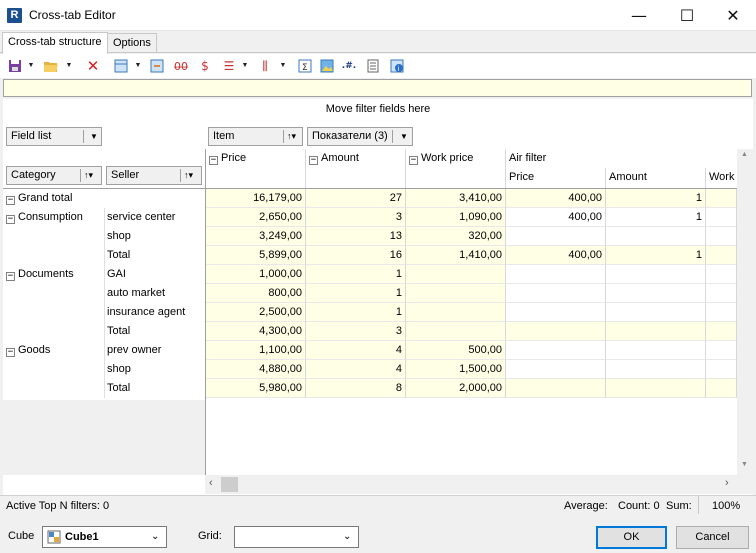 The height and width of the screenshot is (553, 756). Describe the element at coordinates (134, 350) in the screenshot. I see `row-header-seller: prev owner` at that location.